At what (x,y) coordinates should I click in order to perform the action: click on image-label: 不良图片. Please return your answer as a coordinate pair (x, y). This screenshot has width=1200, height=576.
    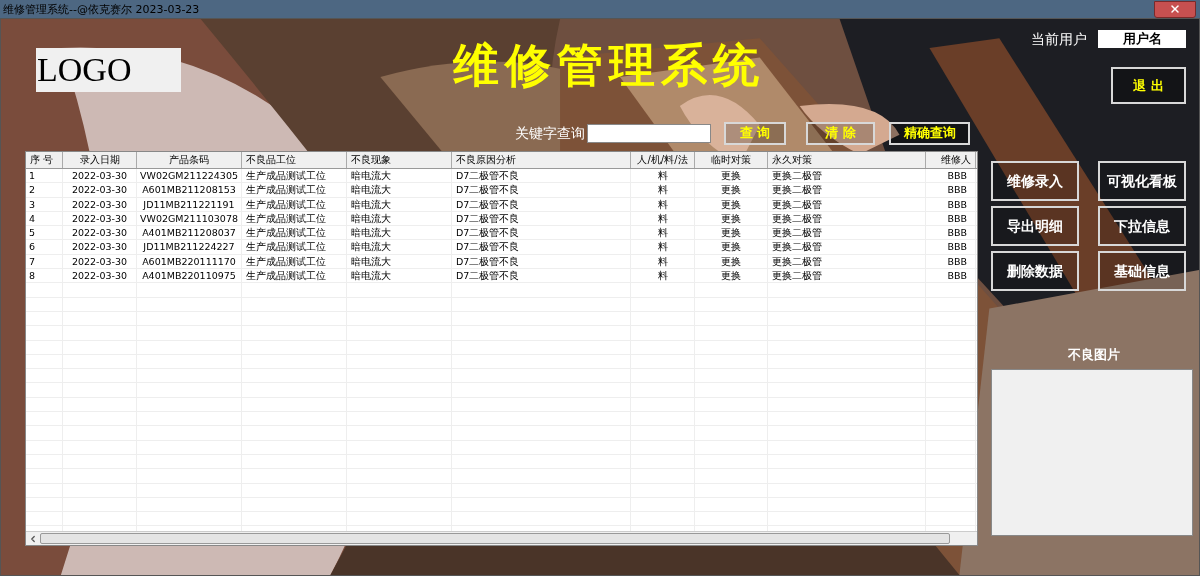
    Looking at the image, I should click on (1093, 355).